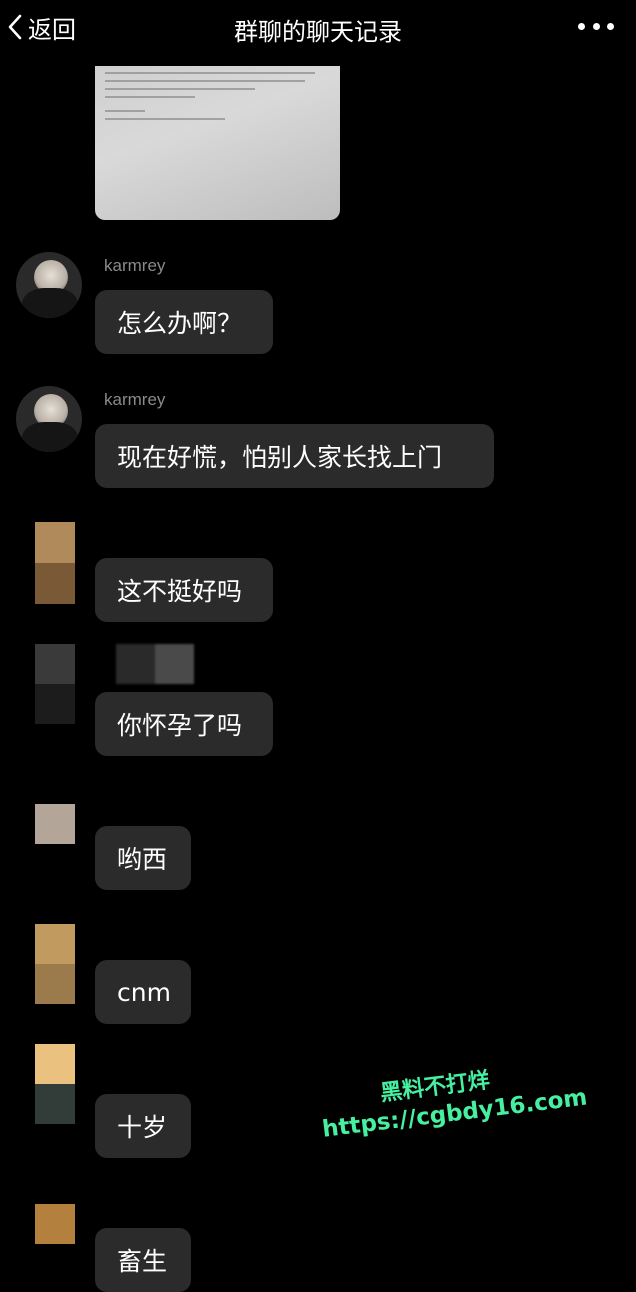 The image size is (636, 1292). Describe the element at coordinates (318, 32) in the screenshot. I see `page-title: 群聊的聊天记录` at that location.